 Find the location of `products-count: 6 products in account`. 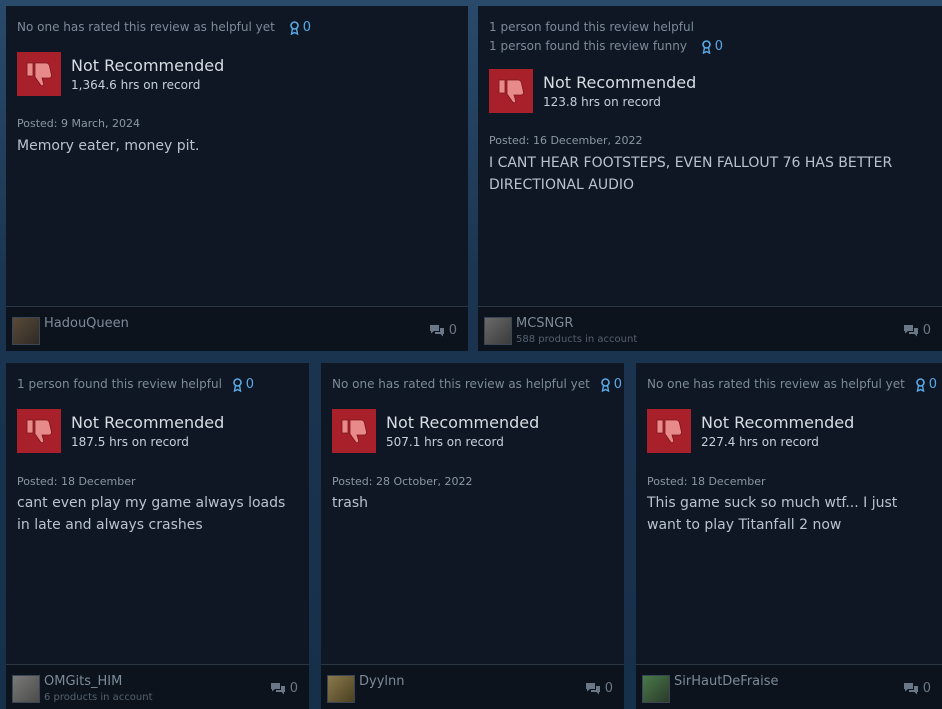

products-count: 6 products in account is located at coordinates (98, 697).